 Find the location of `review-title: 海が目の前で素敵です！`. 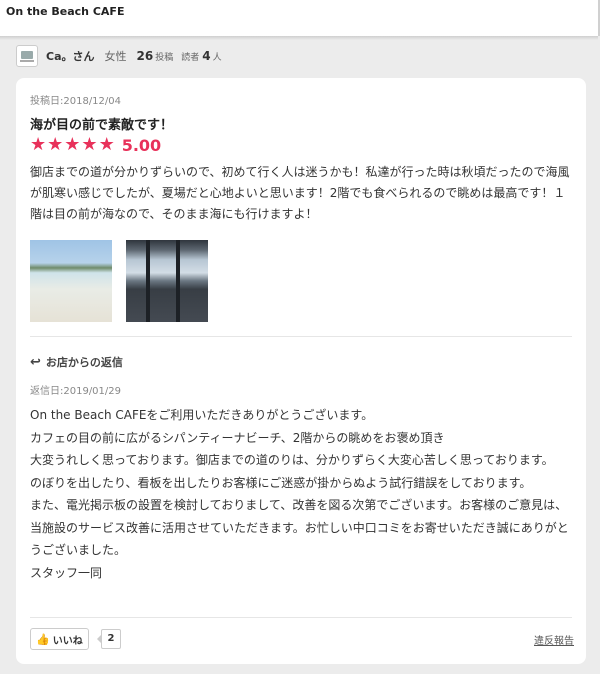

review-title: 海が目の前で素敵です！ is located at coordinates (102, 125).